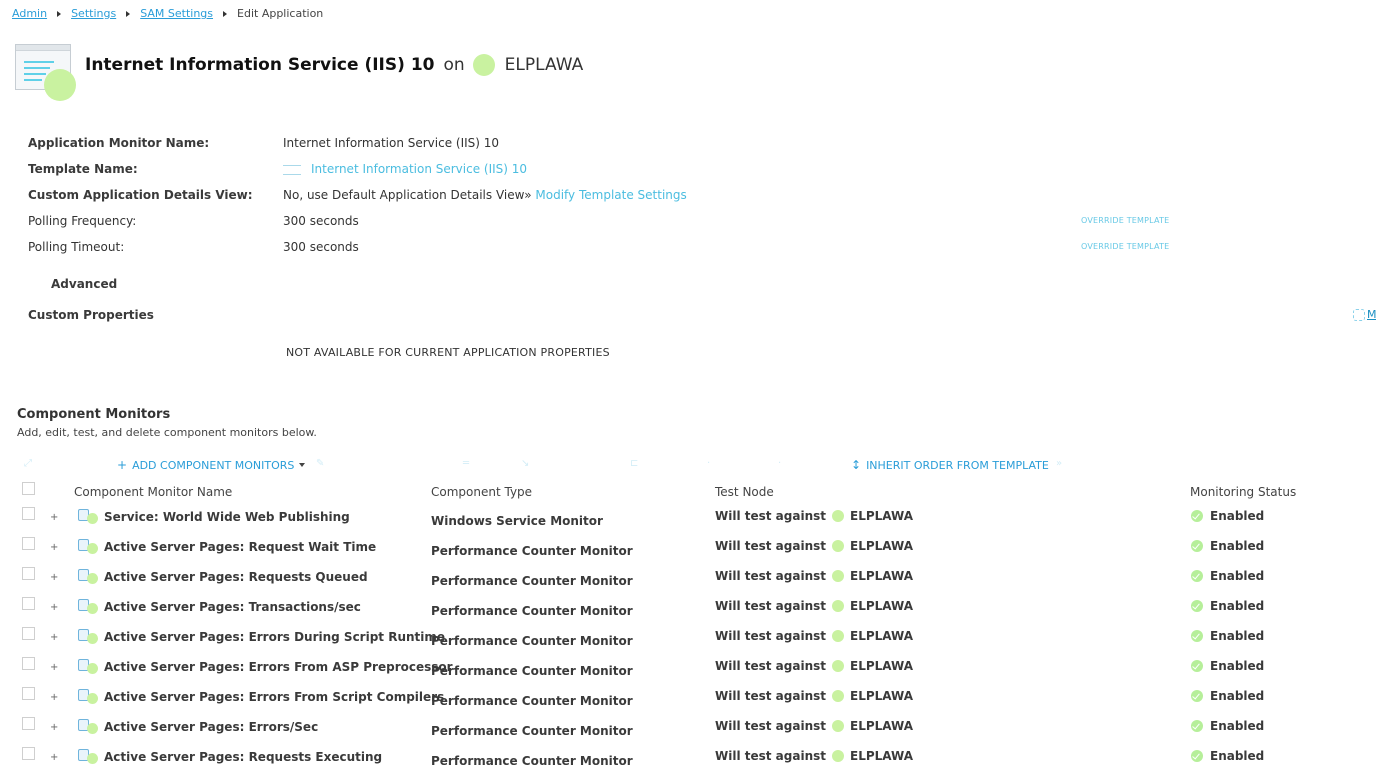 Image resolution: width=1376 pixels, height=784 pixels. I want to click on select-all-checkbox, so click(28, 488).